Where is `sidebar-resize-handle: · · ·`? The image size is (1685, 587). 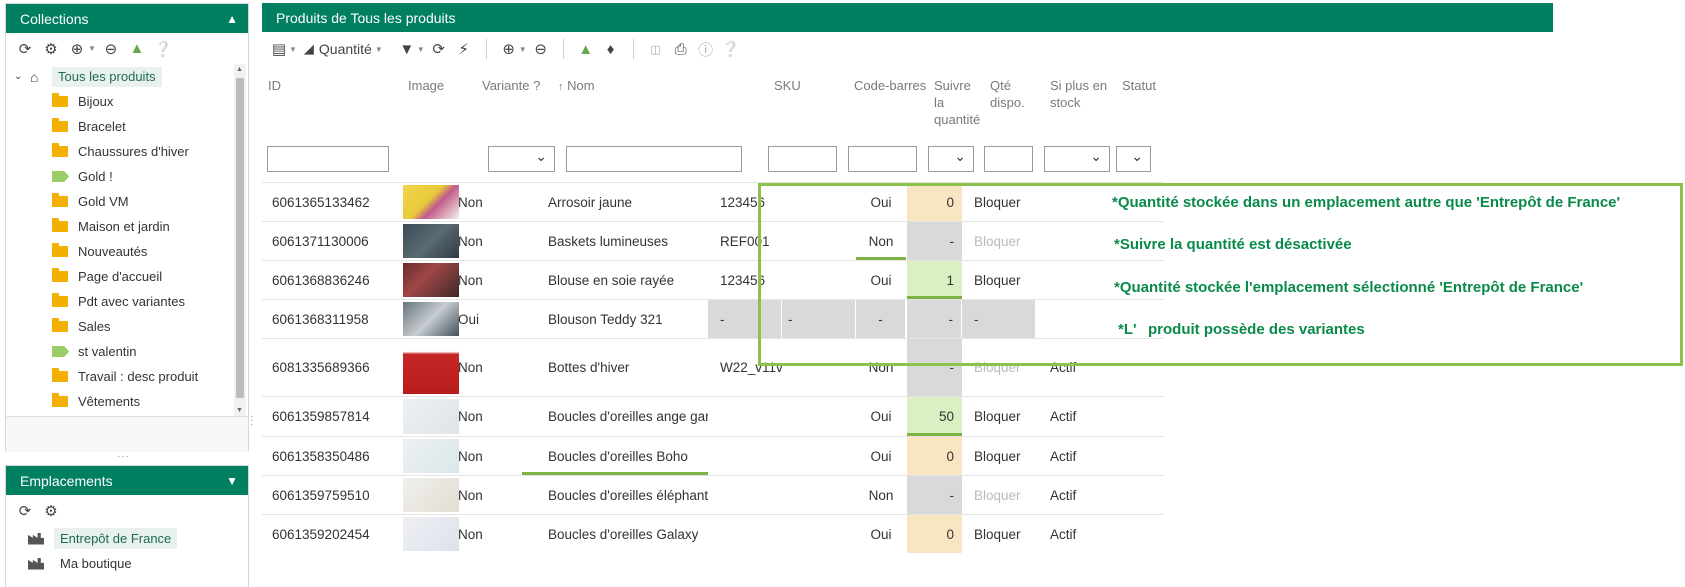
sidebar-resize-handle: · · · is located at coordinates (252, 421).